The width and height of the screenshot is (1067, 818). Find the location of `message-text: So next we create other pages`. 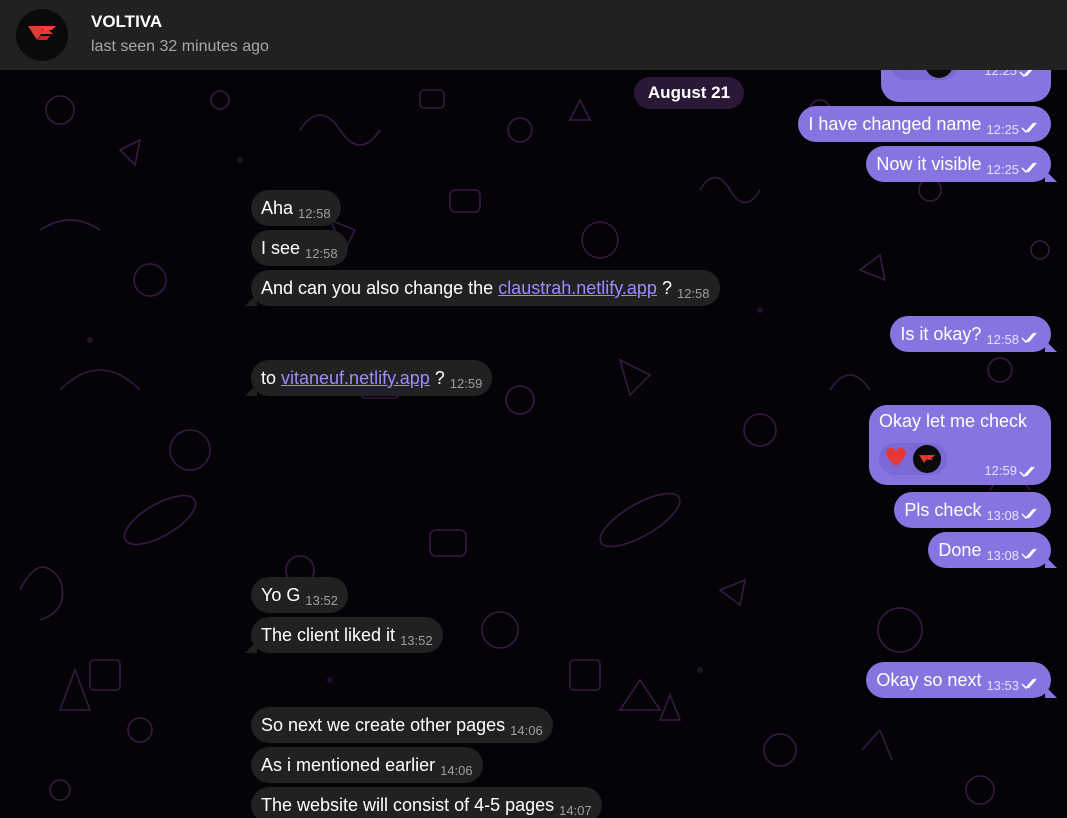

message-text: So next we create other pages is located at coordinates (383, 725).